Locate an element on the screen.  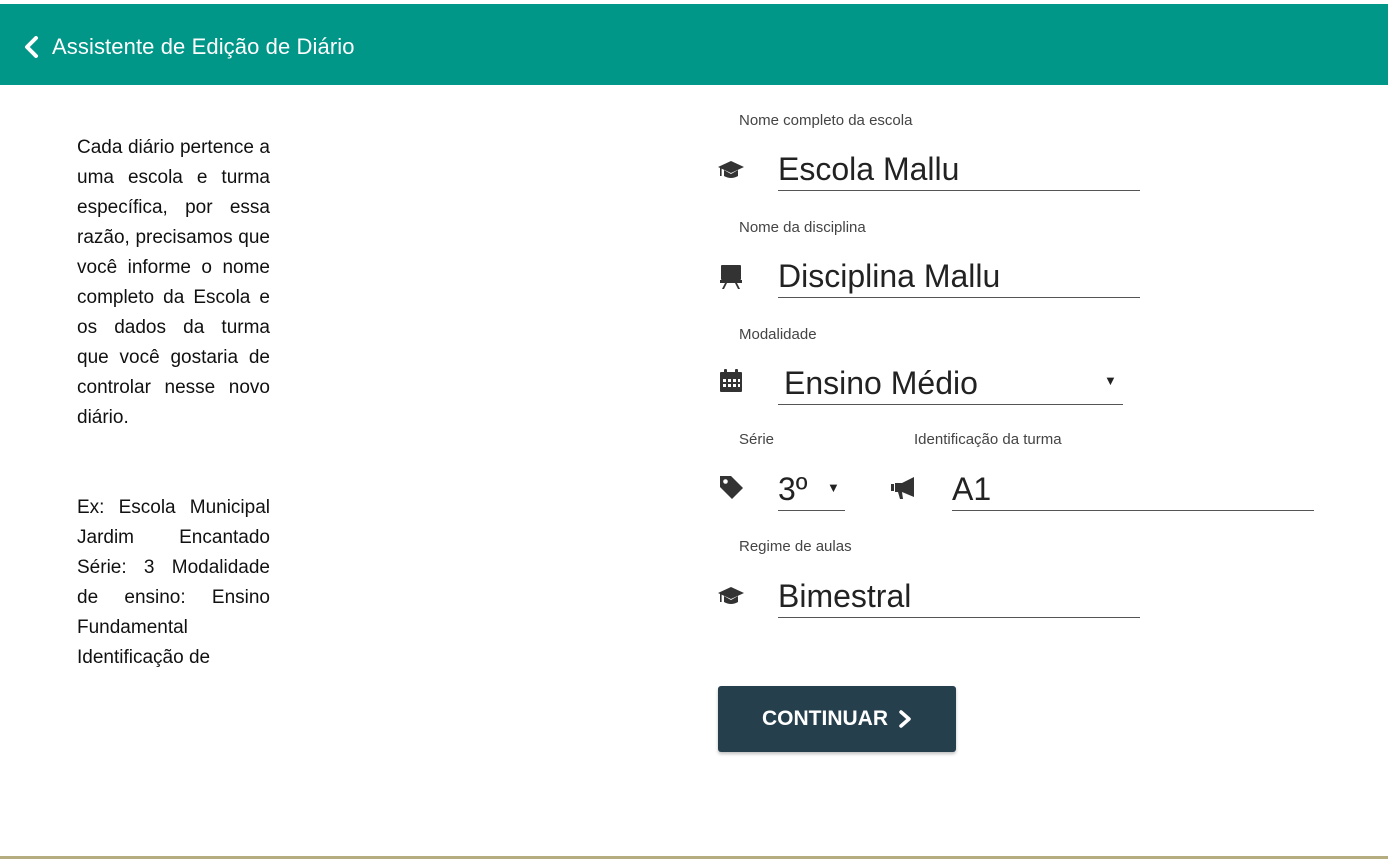
easel-icon is located at coordinates (731, 276).